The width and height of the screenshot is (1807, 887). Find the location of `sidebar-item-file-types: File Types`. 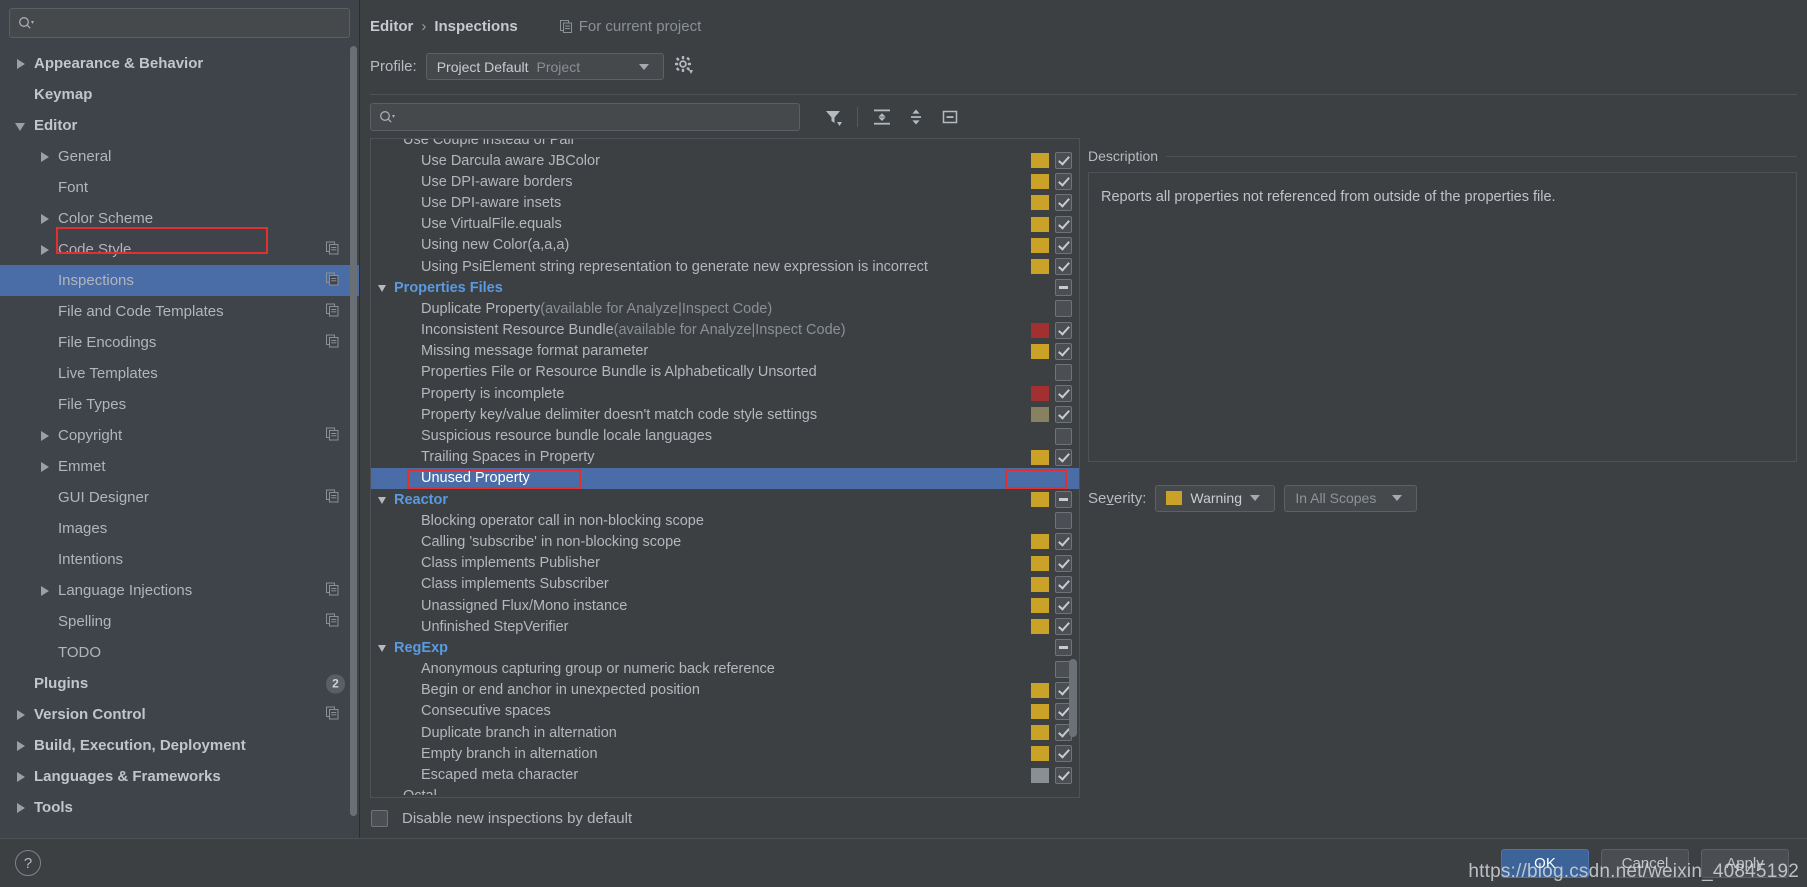

sidebar-item-file-types: File Types is located at coordinates (179, 404).